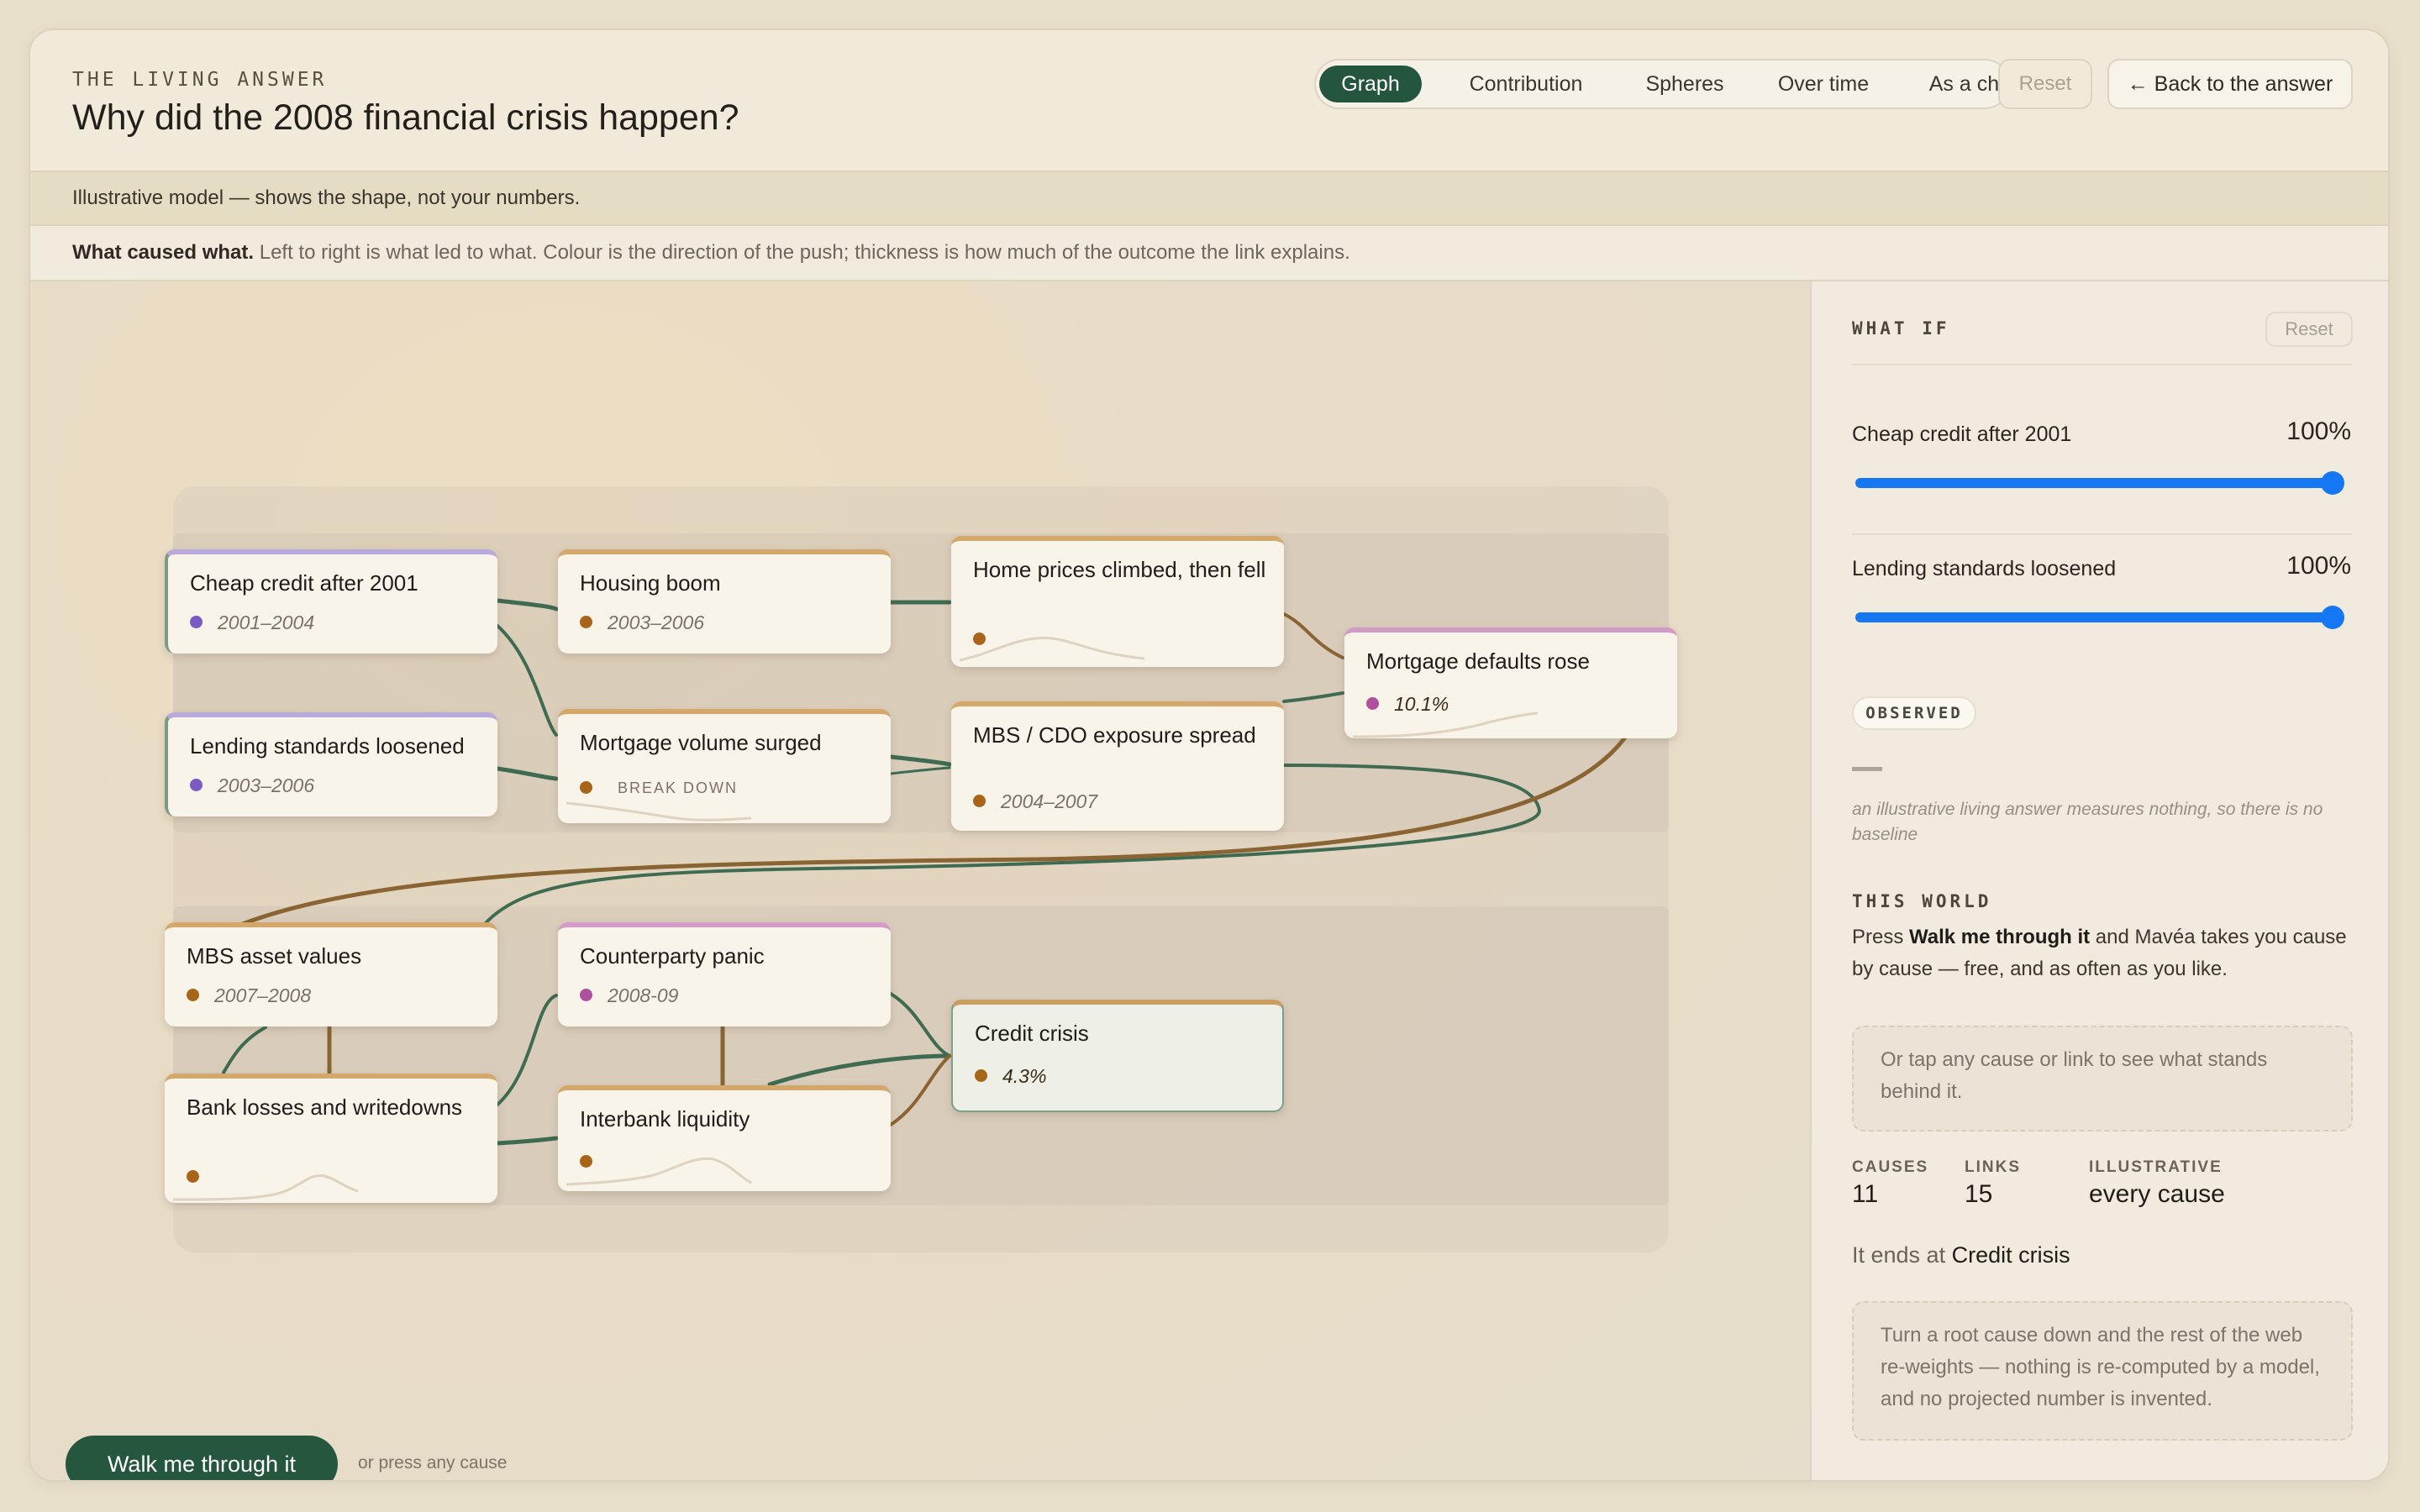  I want to click on node-title: Interbank liquidity, so click(665, 1118).